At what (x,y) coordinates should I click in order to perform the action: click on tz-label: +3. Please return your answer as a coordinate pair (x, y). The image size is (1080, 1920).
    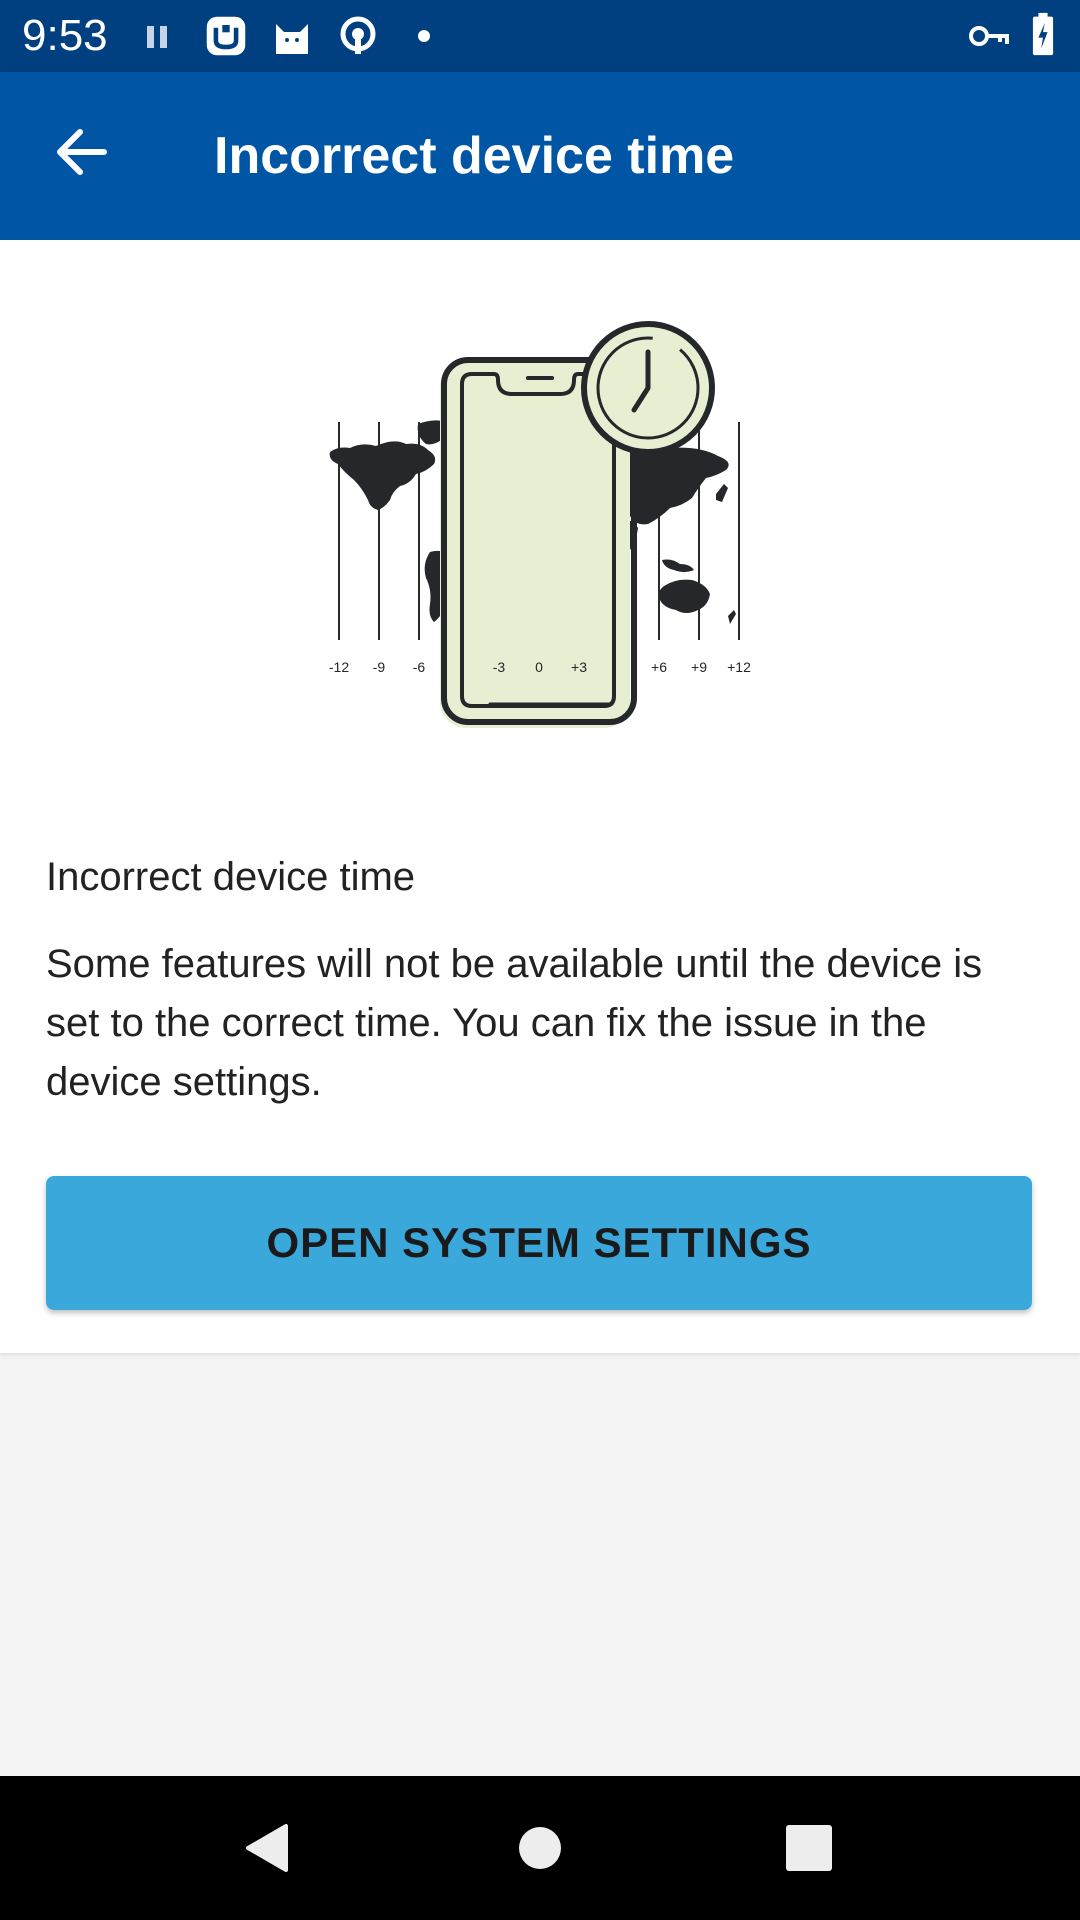
    Looking at the image, I should click on (579, 667).